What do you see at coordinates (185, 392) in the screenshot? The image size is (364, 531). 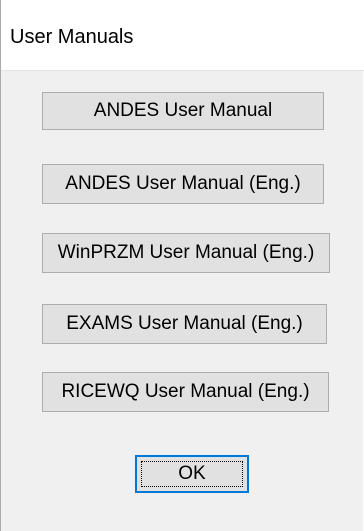 I see `ricewq-user-manual-eng-button: RICEWQ User Manual (Eng.)` at bounding box center [185, 392].